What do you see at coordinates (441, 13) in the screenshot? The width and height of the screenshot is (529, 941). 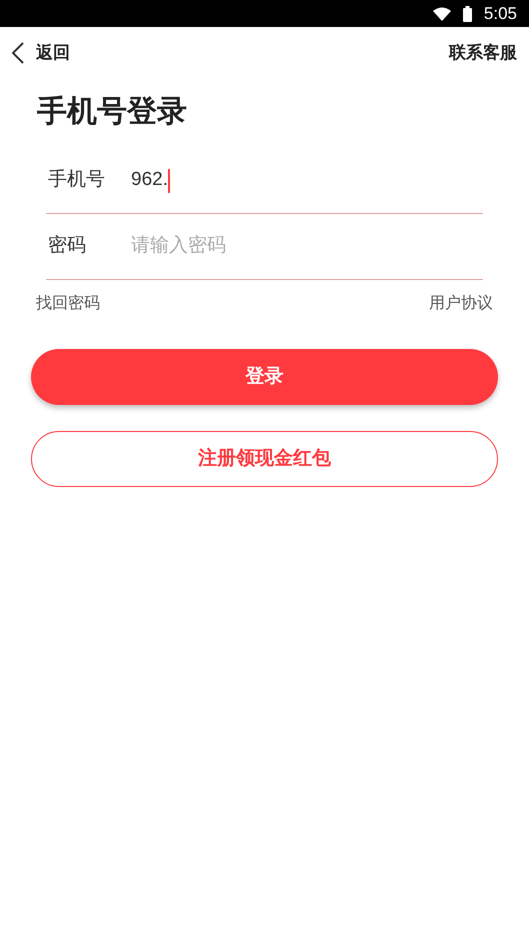 I see `wifi-icon` at bounding box center [441, 13].